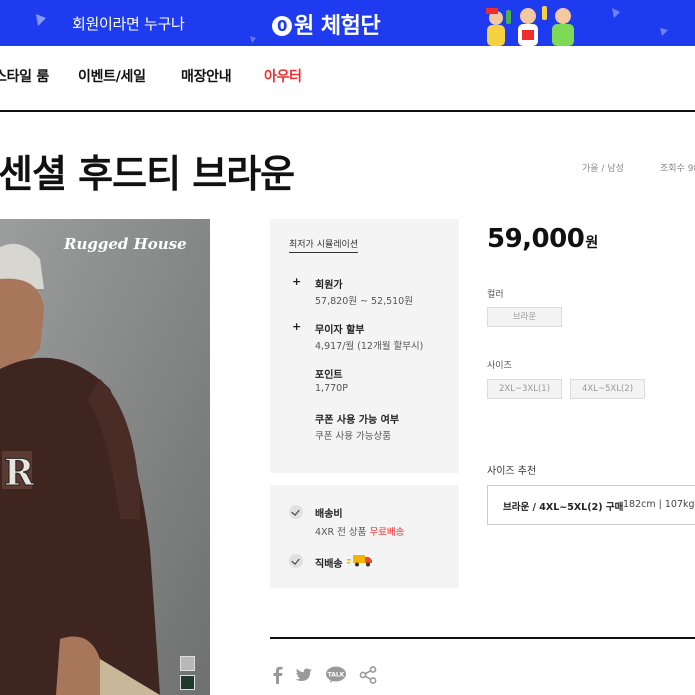 This screenshot has width=695, height=695. I want to click on color-thumb-green, so click(187, 682).